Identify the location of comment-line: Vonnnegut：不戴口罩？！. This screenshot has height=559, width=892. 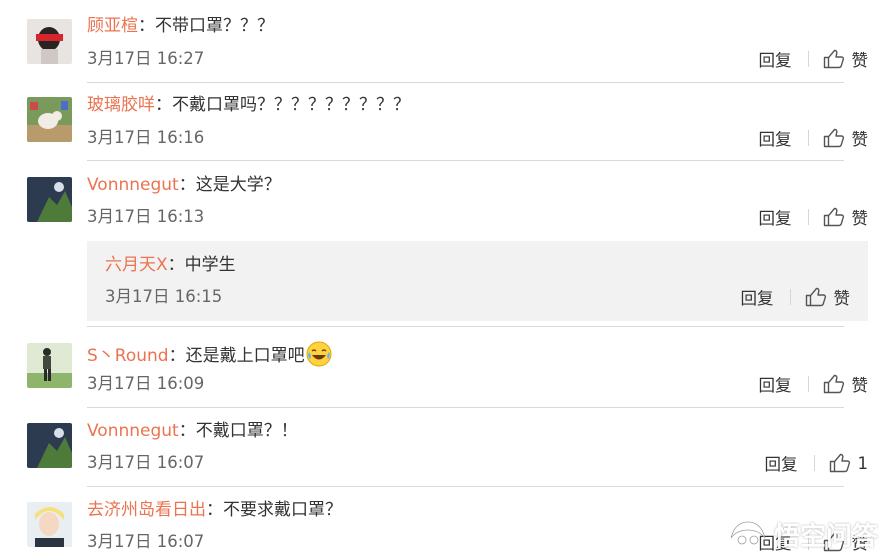
(192, 431).